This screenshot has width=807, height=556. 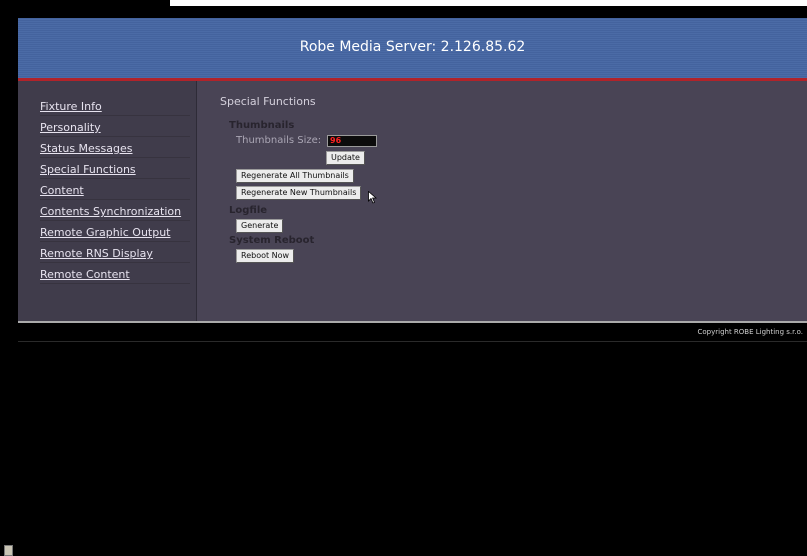 What do you see at coordinates (115, 105) in the screenshot?
I see `sidebar-item-fixture-info: Fixture Info` at bounding box center [115, 105].